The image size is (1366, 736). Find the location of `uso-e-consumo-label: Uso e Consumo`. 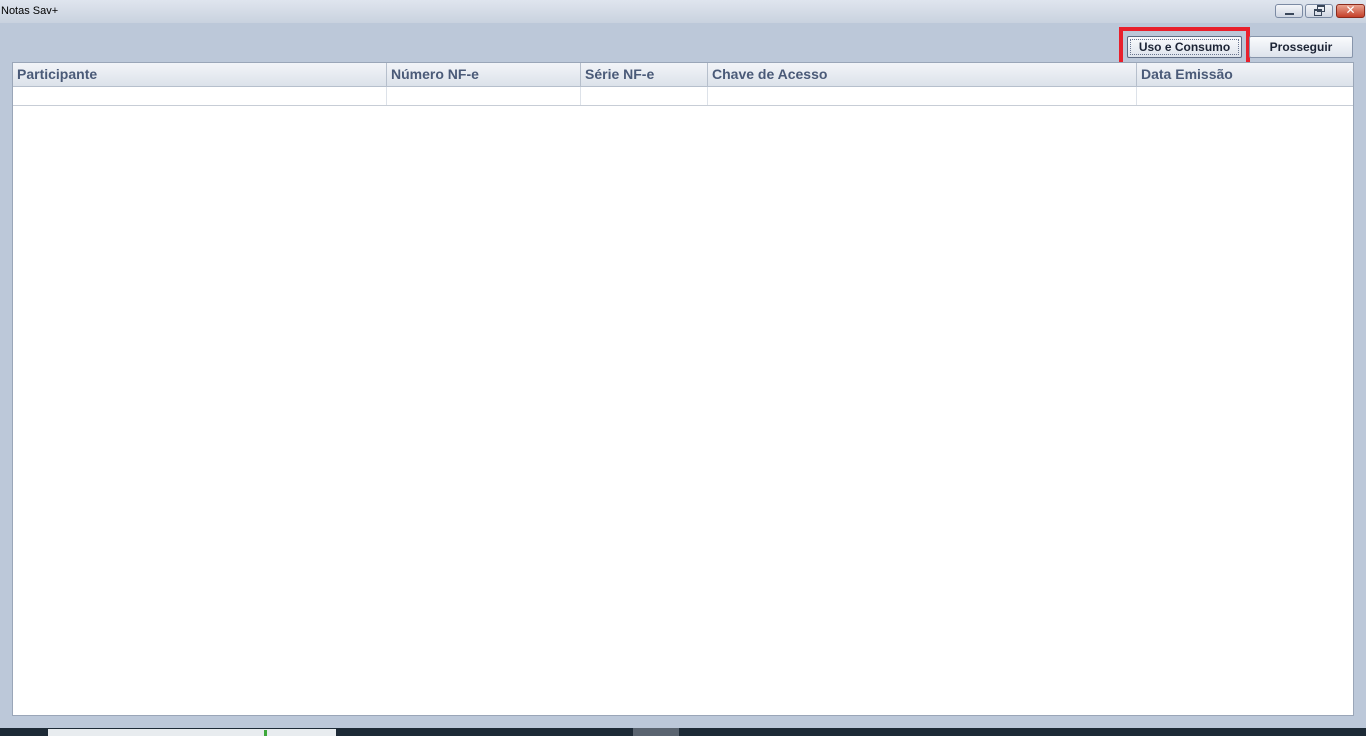

uso-e-consumo-label: Uso e Consumo is located at coordinates (1184, 47).